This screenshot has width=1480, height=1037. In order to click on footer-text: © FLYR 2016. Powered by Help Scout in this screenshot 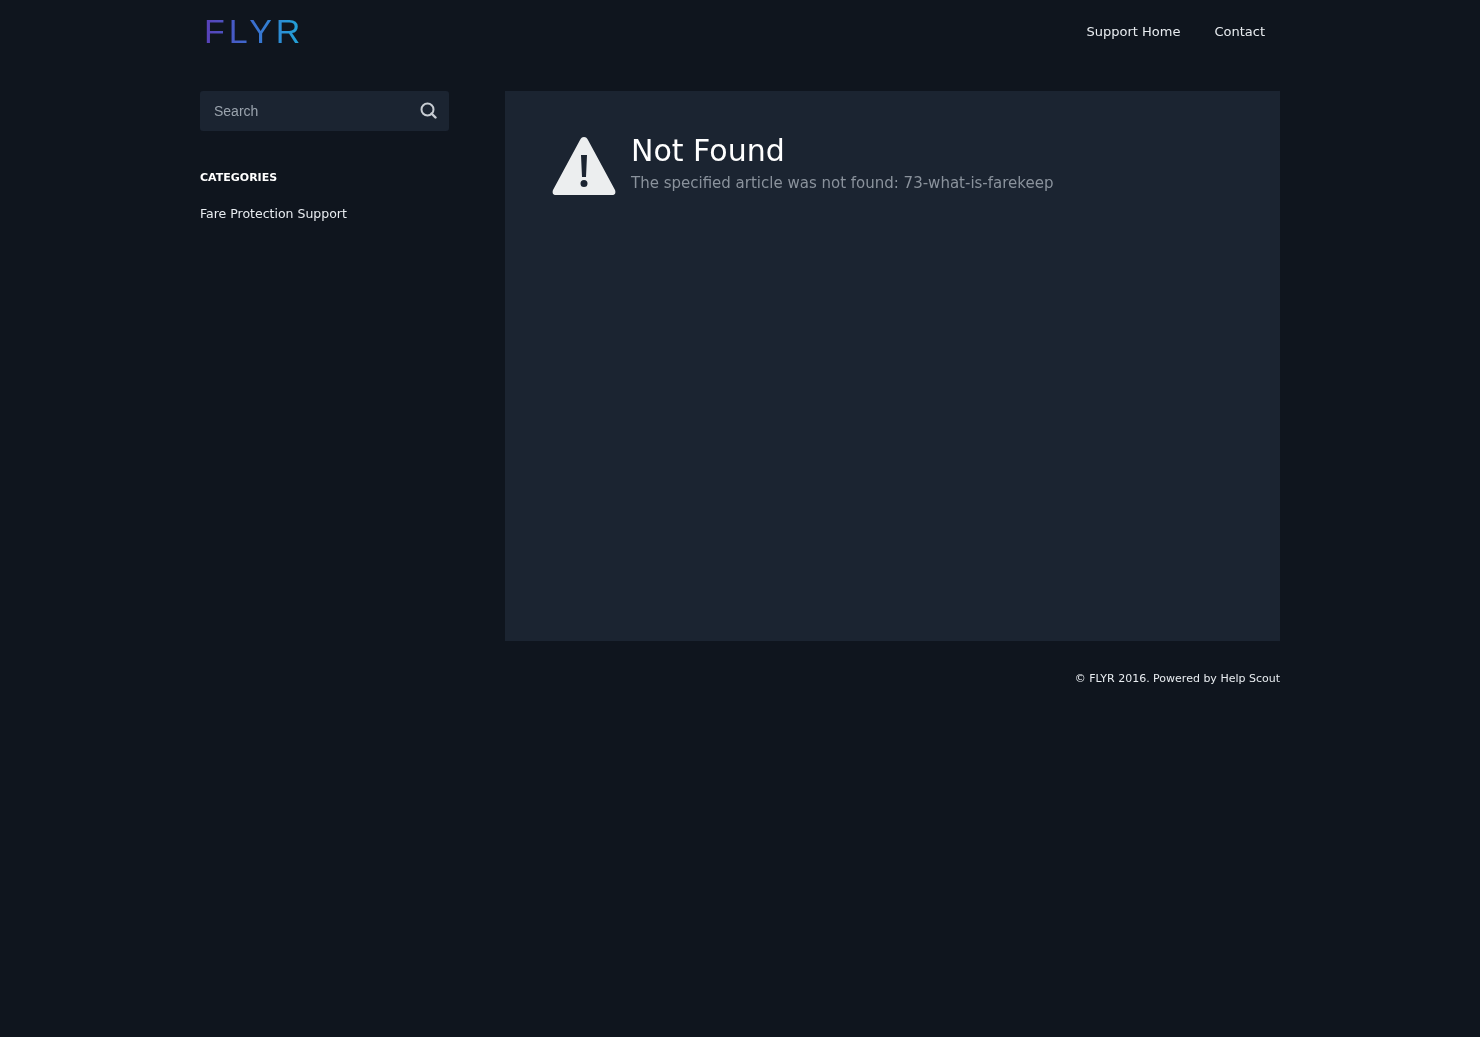, I will do `click(1177, 678)`.